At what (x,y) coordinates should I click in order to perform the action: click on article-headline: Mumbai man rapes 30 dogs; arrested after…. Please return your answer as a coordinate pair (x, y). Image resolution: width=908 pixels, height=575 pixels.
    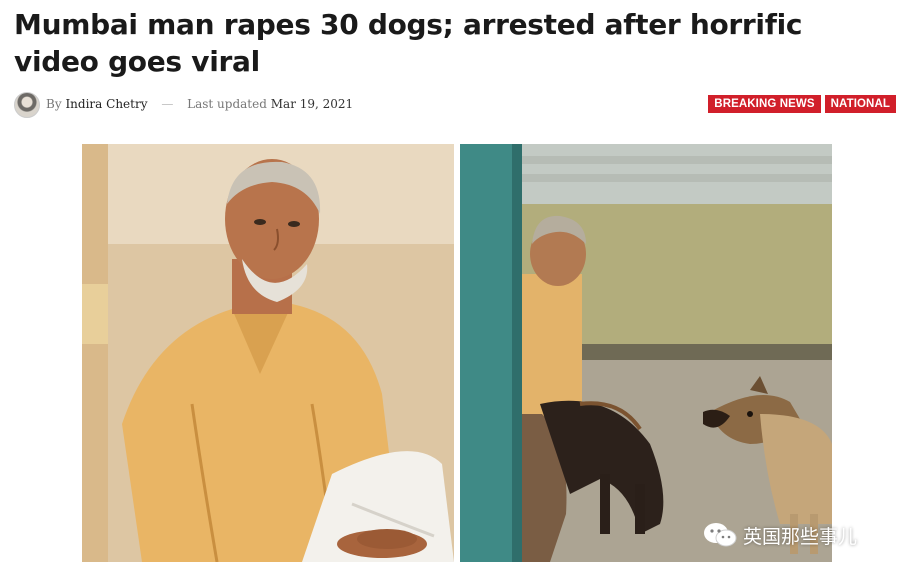
    Looking at the image, I should click on (408, 43).